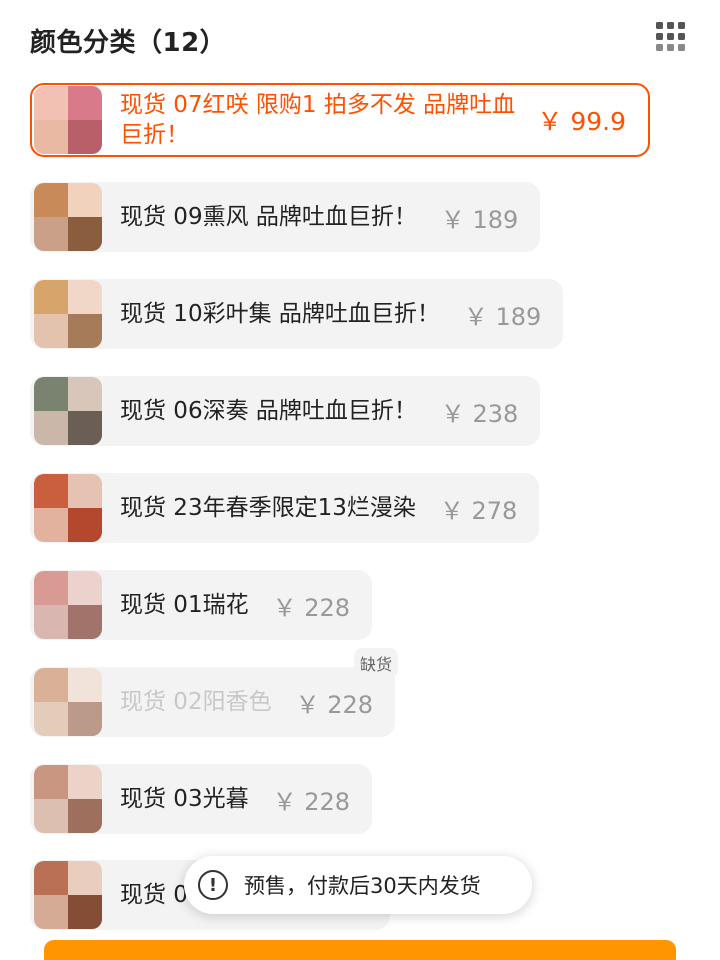  Describe the element at coordinates (213, 885) in the screenshot. I see `exclamation-icon: !` at that location.